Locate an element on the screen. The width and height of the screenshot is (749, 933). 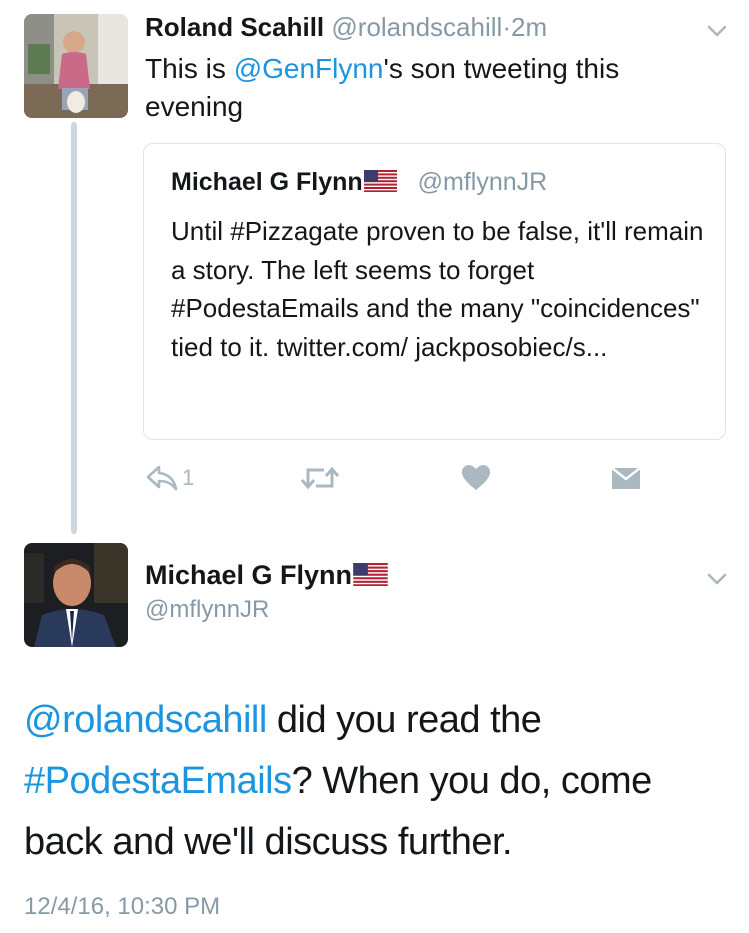
mention-link-rolandscahill: @rolandscahill is located at coordinates (145, 720).